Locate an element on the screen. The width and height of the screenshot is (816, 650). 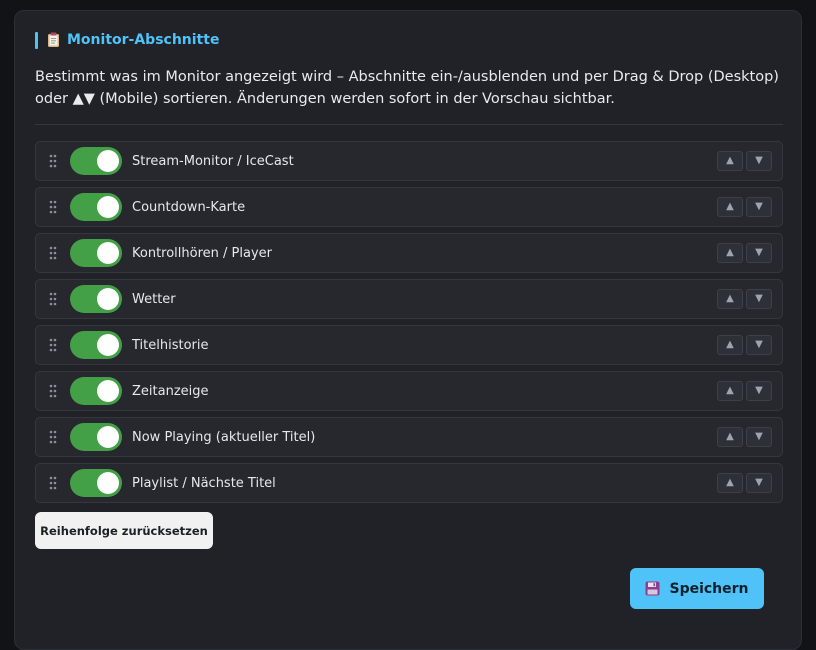
save-button-label: Speichern is located at coordinates (709, 588).